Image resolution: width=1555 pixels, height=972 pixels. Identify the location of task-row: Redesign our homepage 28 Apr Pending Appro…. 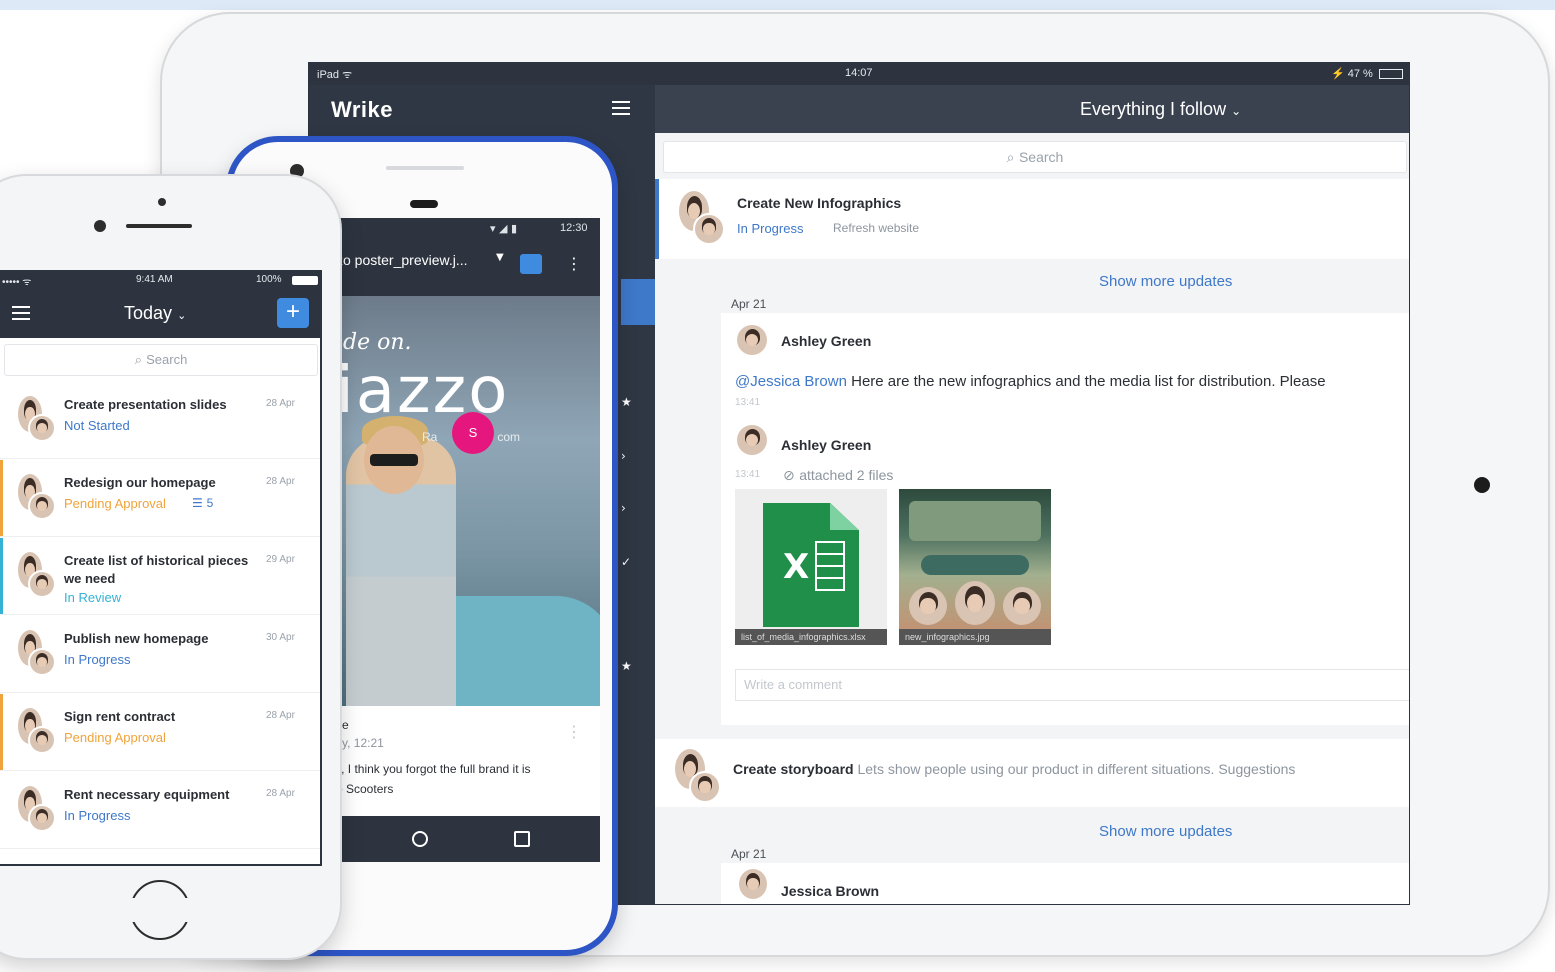
(160, 498).